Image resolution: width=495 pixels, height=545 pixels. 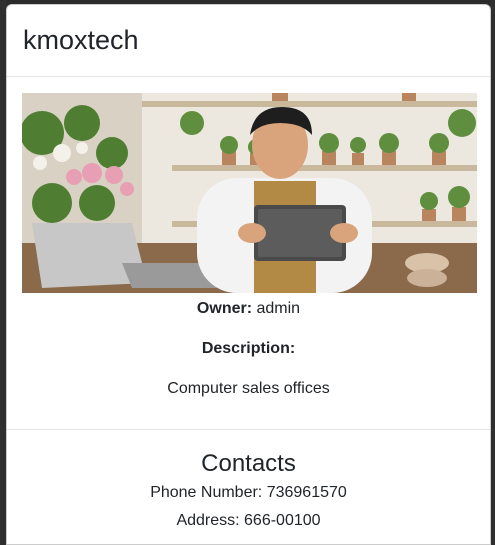 What do you see at coordinates (282, 520) in the screenshot?
I see `address-value: 666-00100` at bounding box center [282, 520].